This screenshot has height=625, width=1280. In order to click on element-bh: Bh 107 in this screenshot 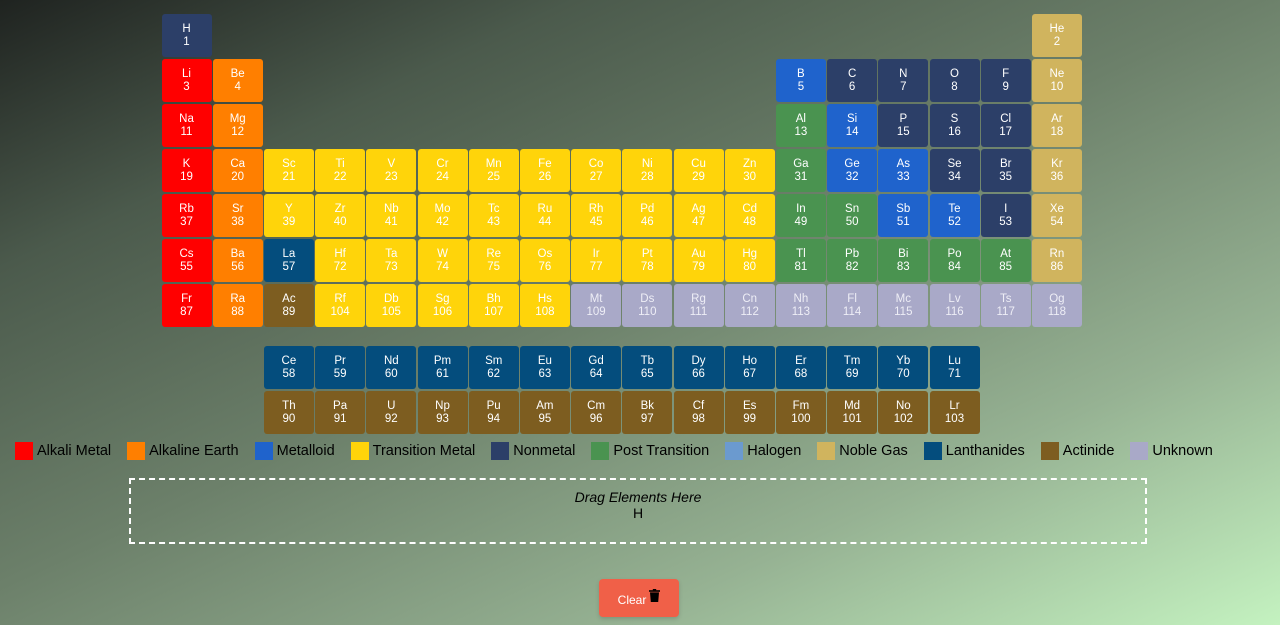, I will do `click(493, 305)`.